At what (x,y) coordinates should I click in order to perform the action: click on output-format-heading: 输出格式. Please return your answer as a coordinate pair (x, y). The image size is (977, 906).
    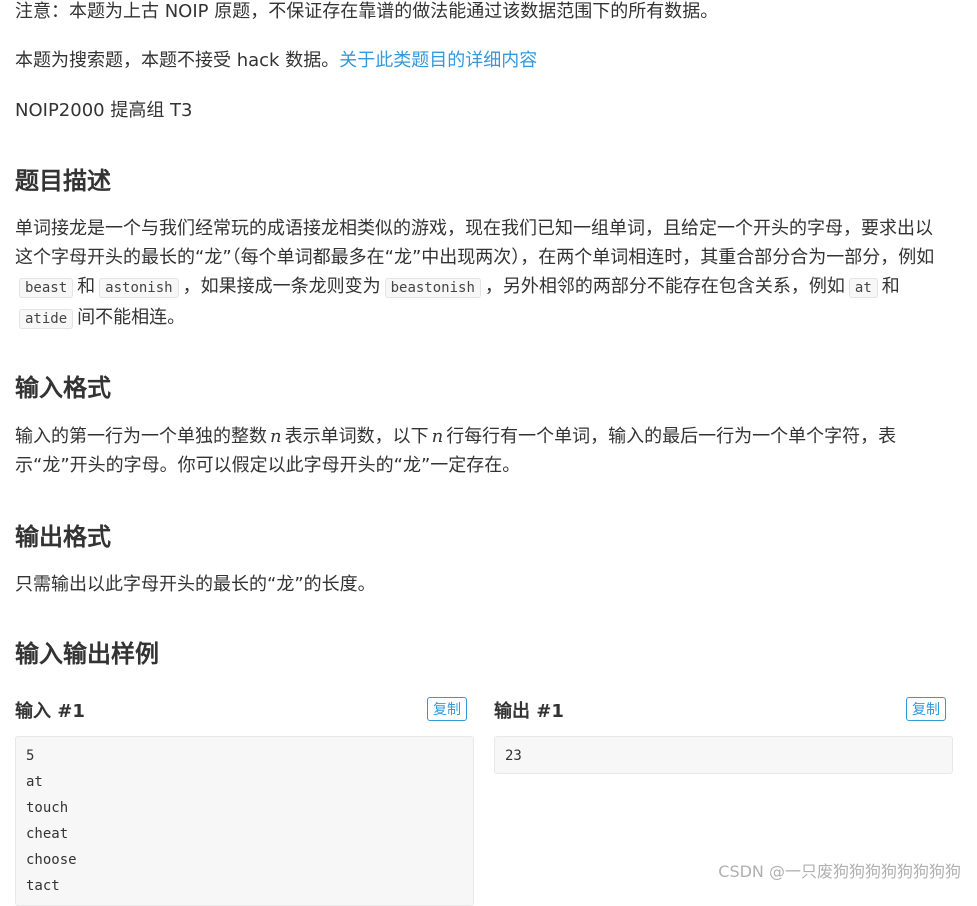
    Looking at the image, I should click on (63, 537).